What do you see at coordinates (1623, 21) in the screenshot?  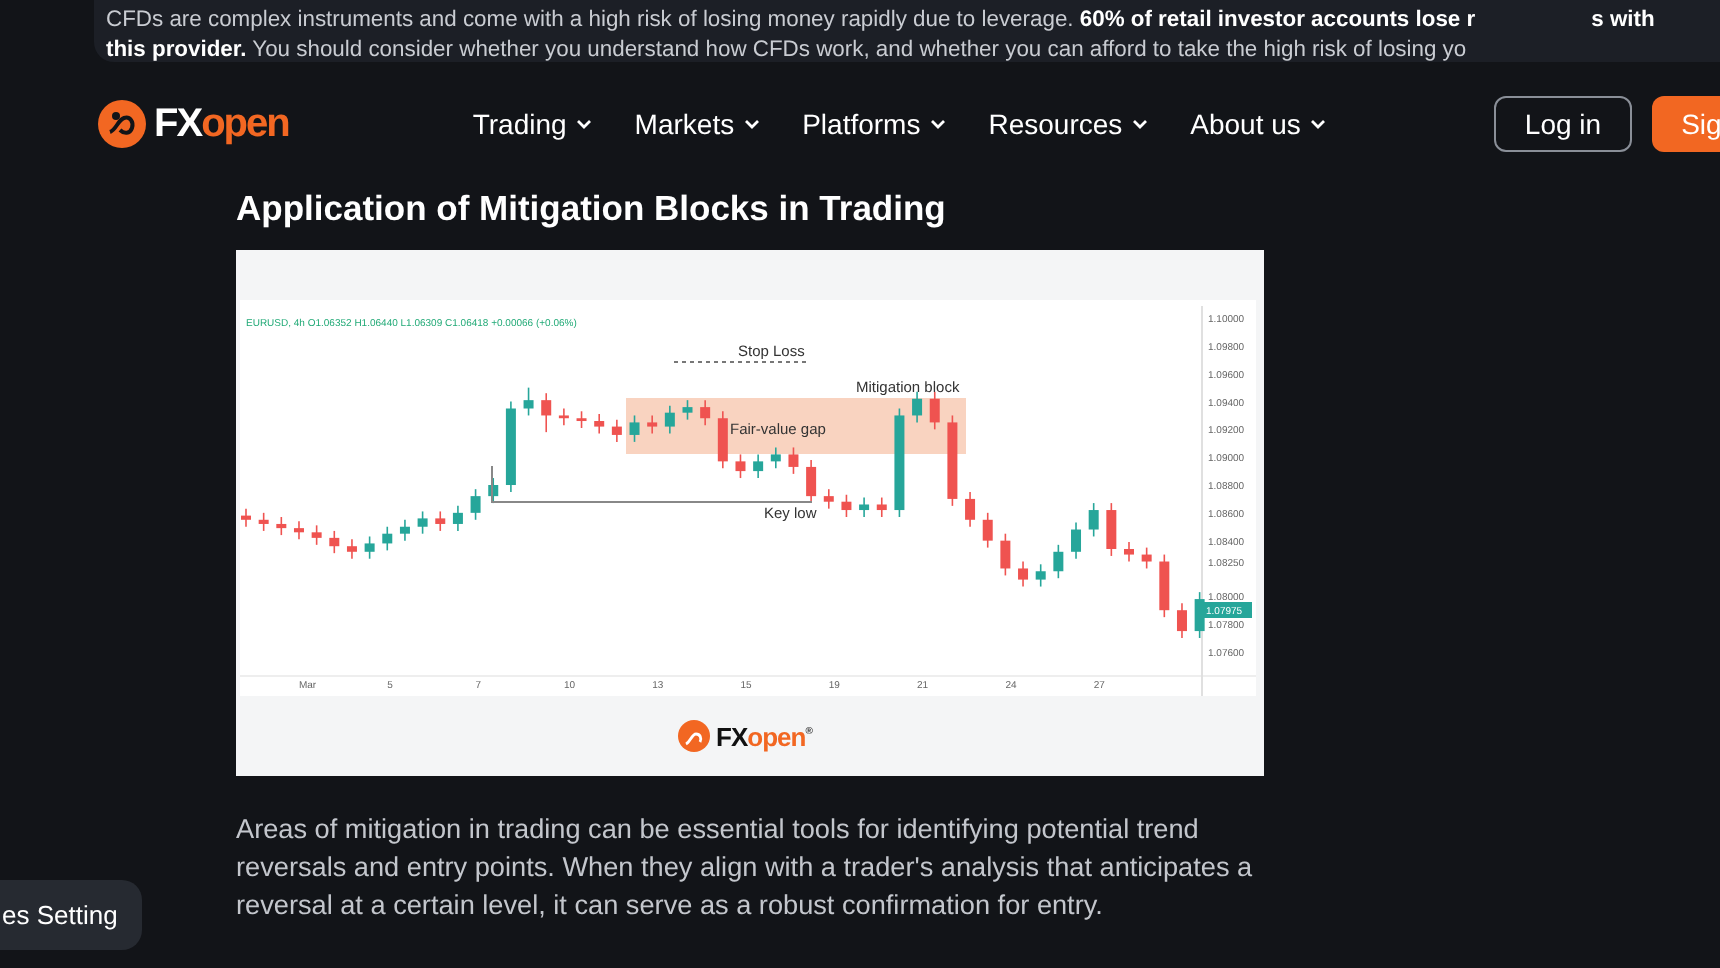 I see `risk-warning-text: s with` at bounding box center [1623, 21].